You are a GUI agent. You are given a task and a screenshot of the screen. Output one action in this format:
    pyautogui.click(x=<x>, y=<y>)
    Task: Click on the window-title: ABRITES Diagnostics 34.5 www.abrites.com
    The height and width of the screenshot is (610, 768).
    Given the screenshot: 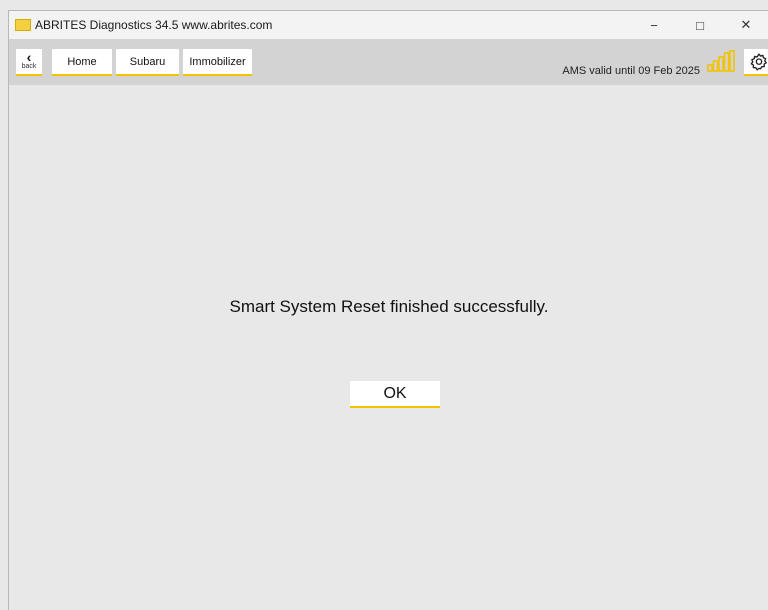 What is the action you would take?
    pyautogui.click(x=154, y=25)
    